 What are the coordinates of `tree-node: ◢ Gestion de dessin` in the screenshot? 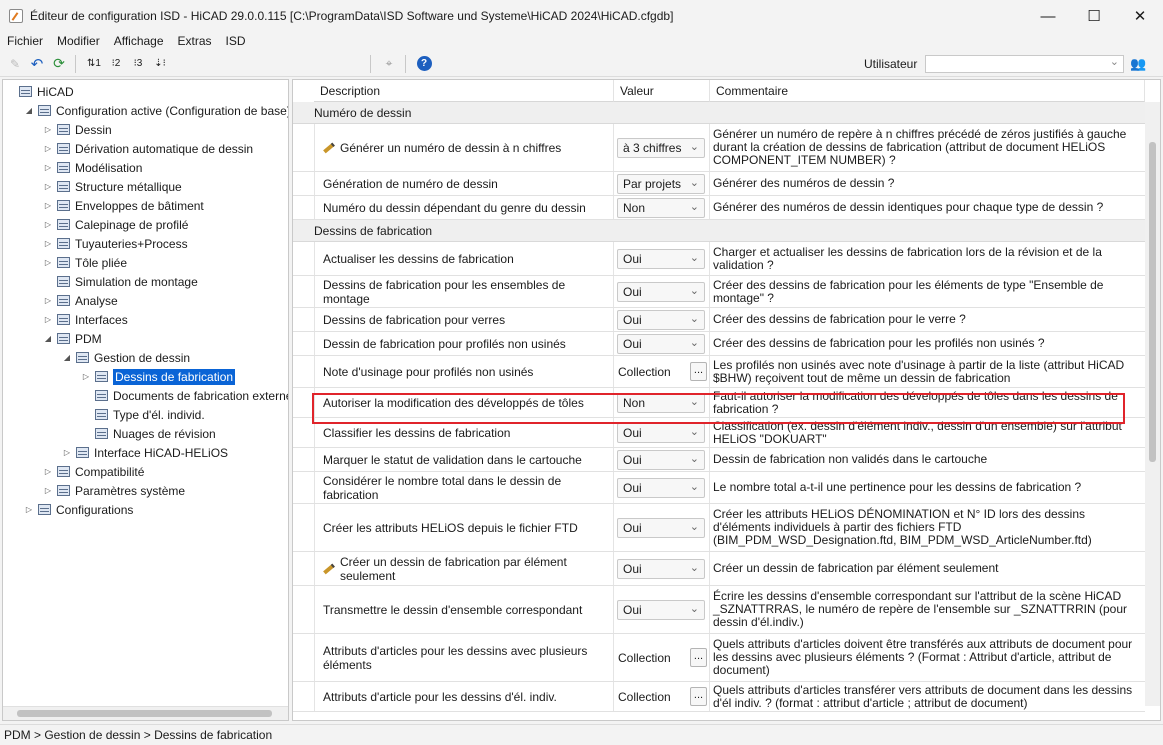 It's located at (126, 357).